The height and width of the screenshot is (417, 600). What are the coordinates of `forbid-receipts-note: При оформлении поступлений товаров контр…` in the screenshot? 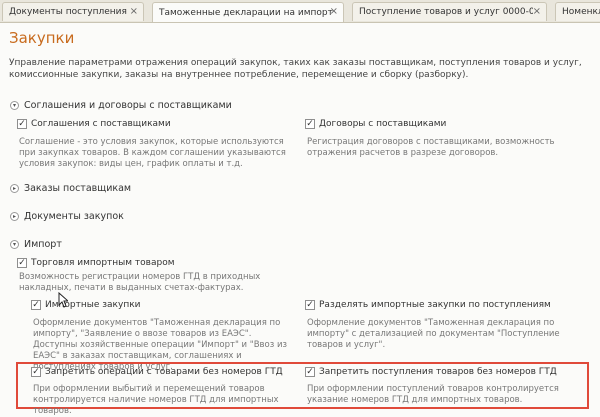 It's located at (433, 394).